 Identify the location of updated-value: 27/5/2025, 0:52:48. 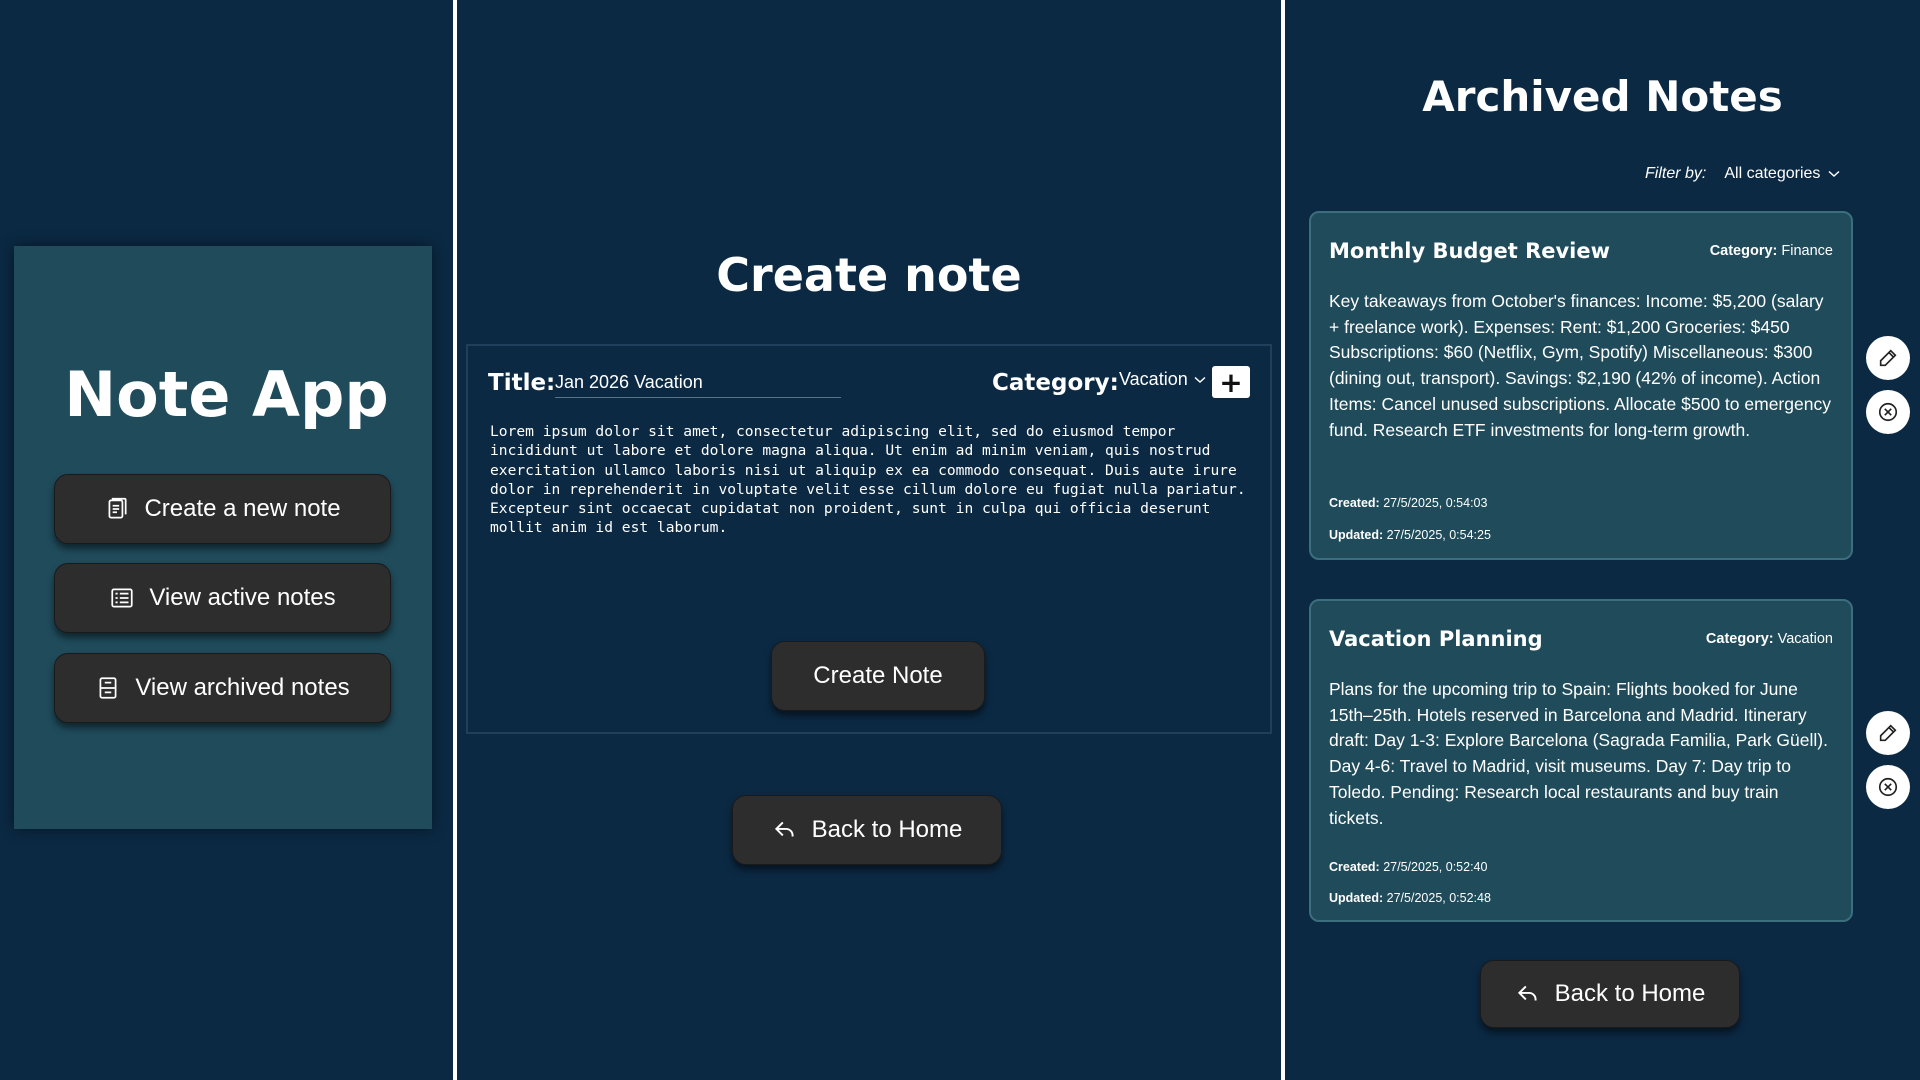
(1438, 898).